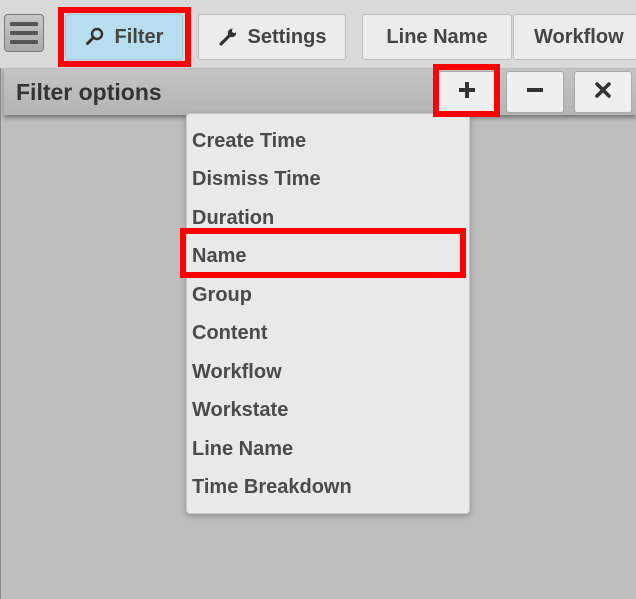  What do you see at coordinates (89, 92) in the screenshot?
I see `filter-options-title: Filter options` at bounding box center [89, 92].